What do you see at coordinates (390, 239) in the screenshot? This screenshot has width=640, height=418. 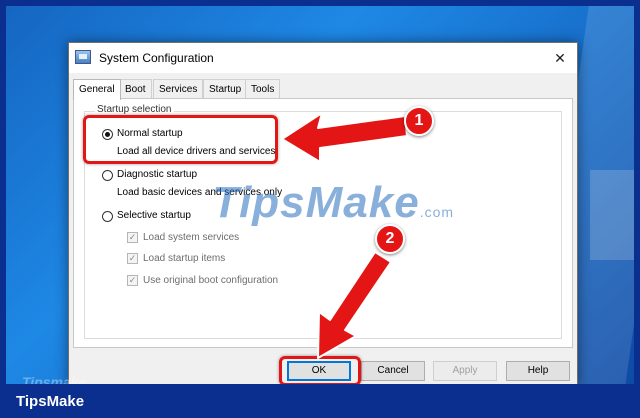 I see `step-2-badge: 2` at bounding box center [390, 239].